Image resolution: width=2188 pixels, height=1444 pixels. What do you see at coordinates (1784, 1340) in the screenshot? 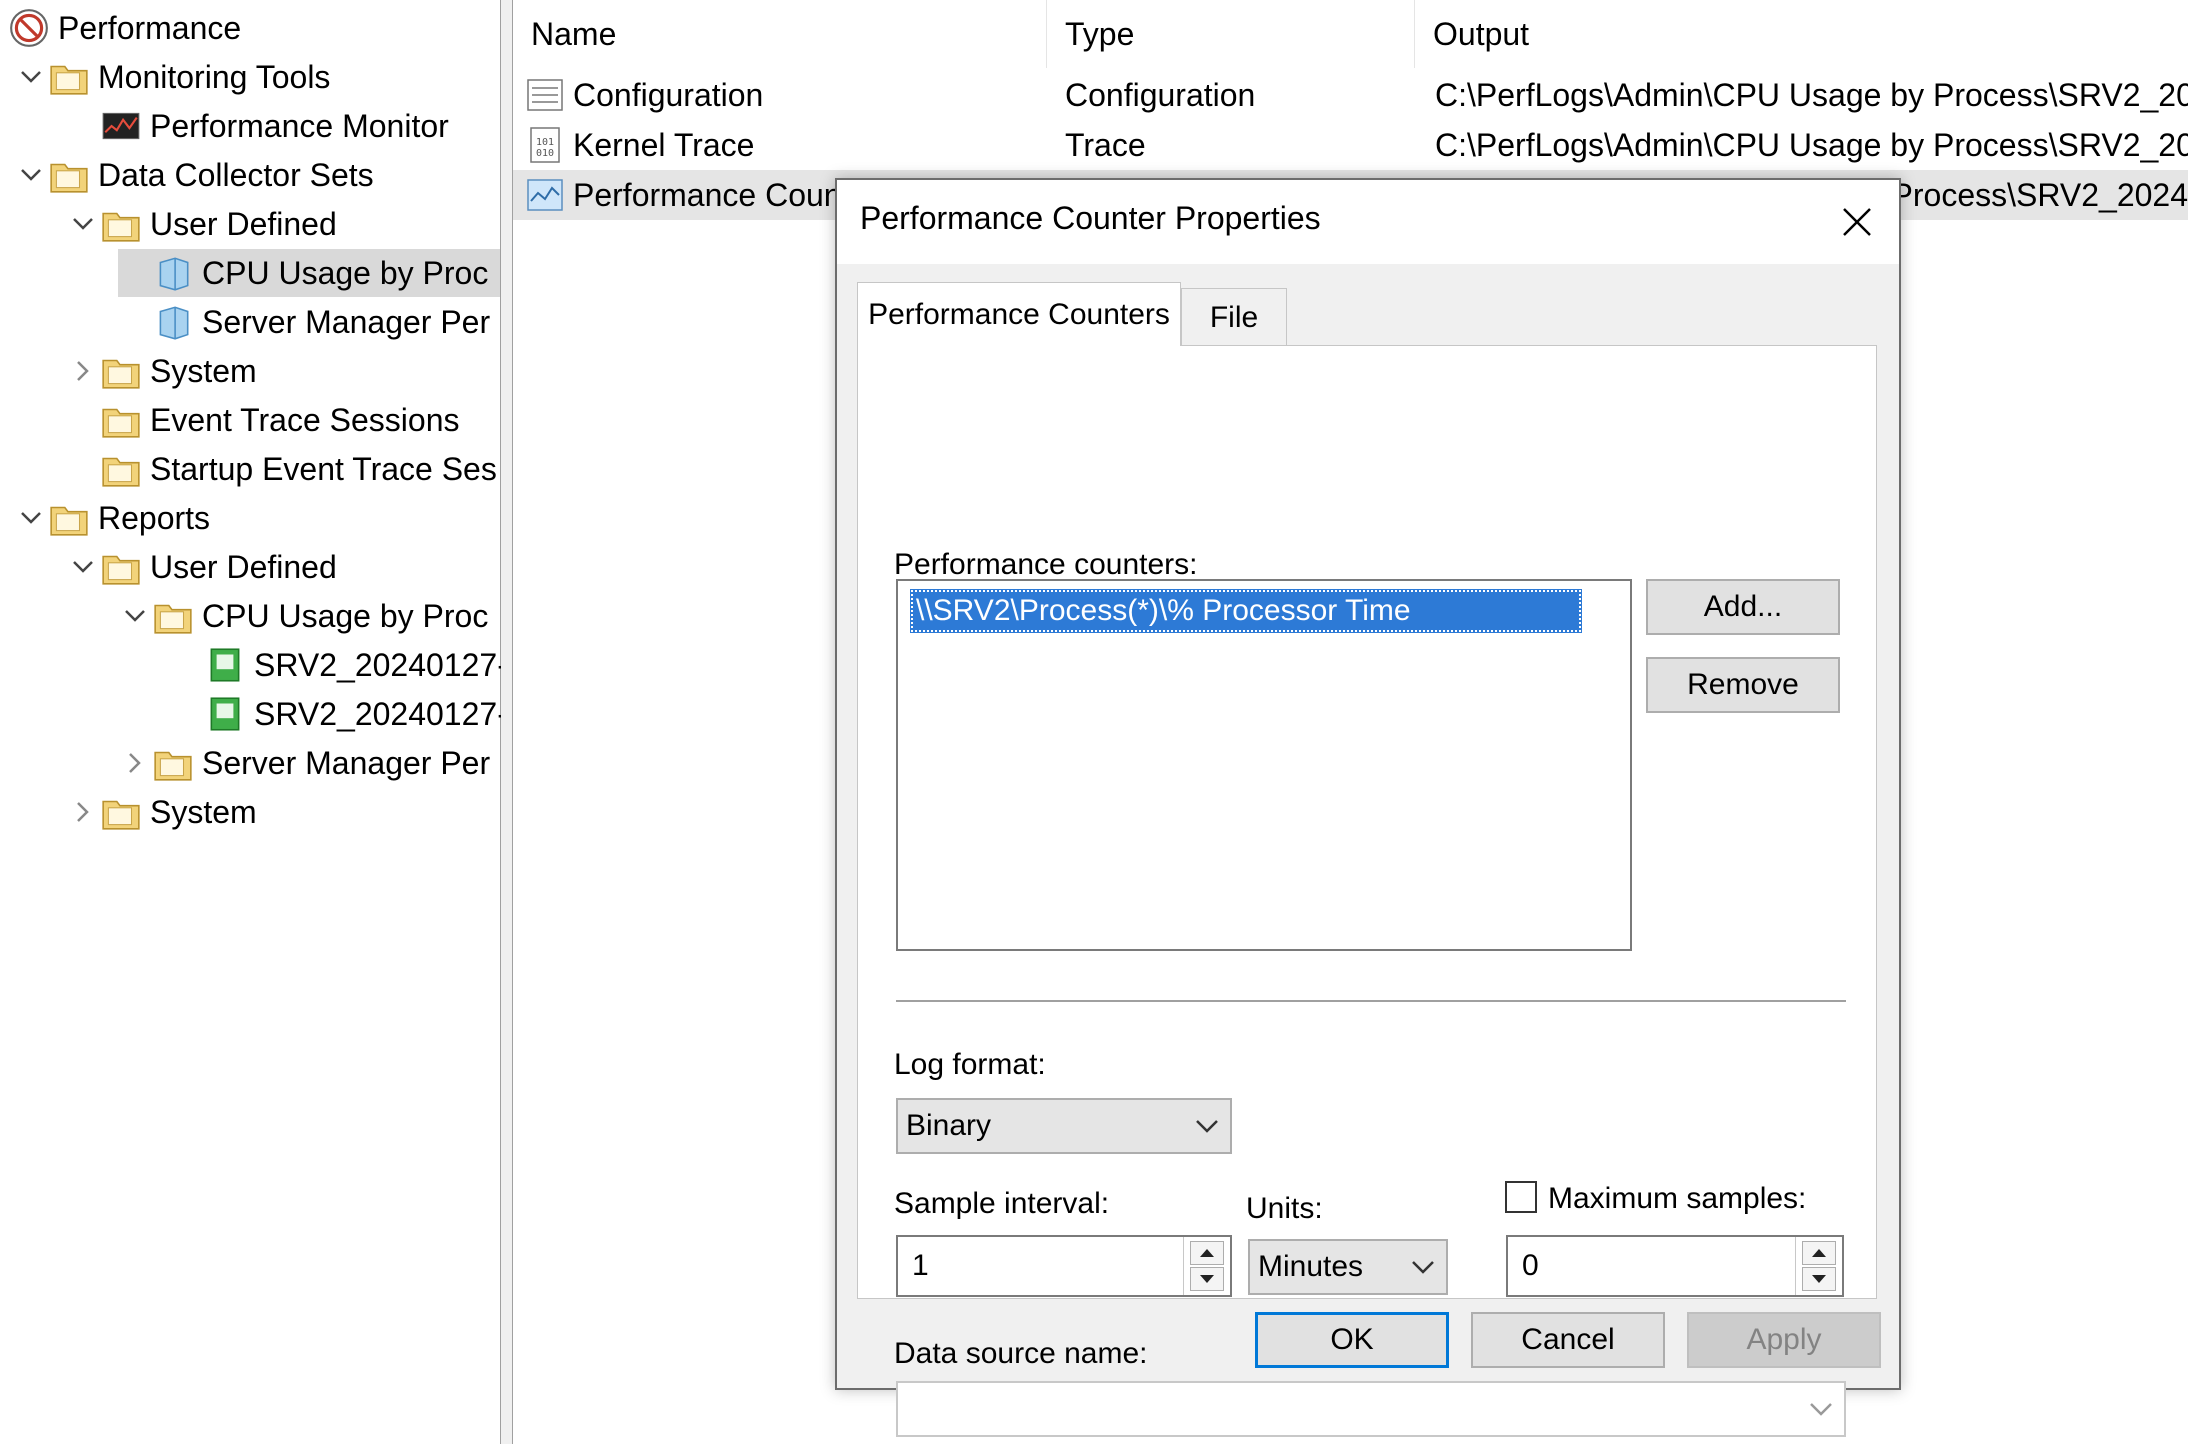
I see `apply-button: Apply` at bounding box center [1784, 1340].